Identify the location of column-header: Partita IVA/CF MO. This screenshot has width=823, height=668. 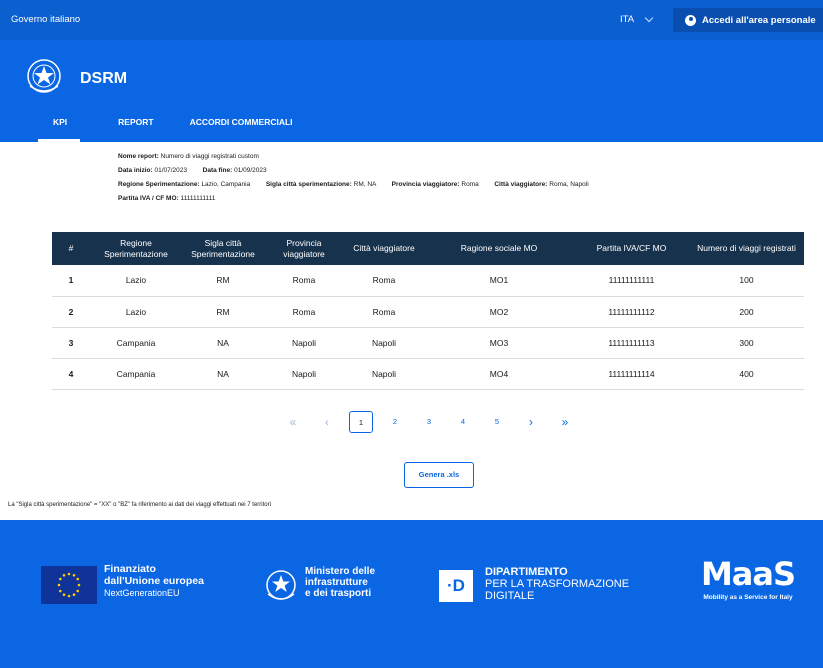
(631, 248).